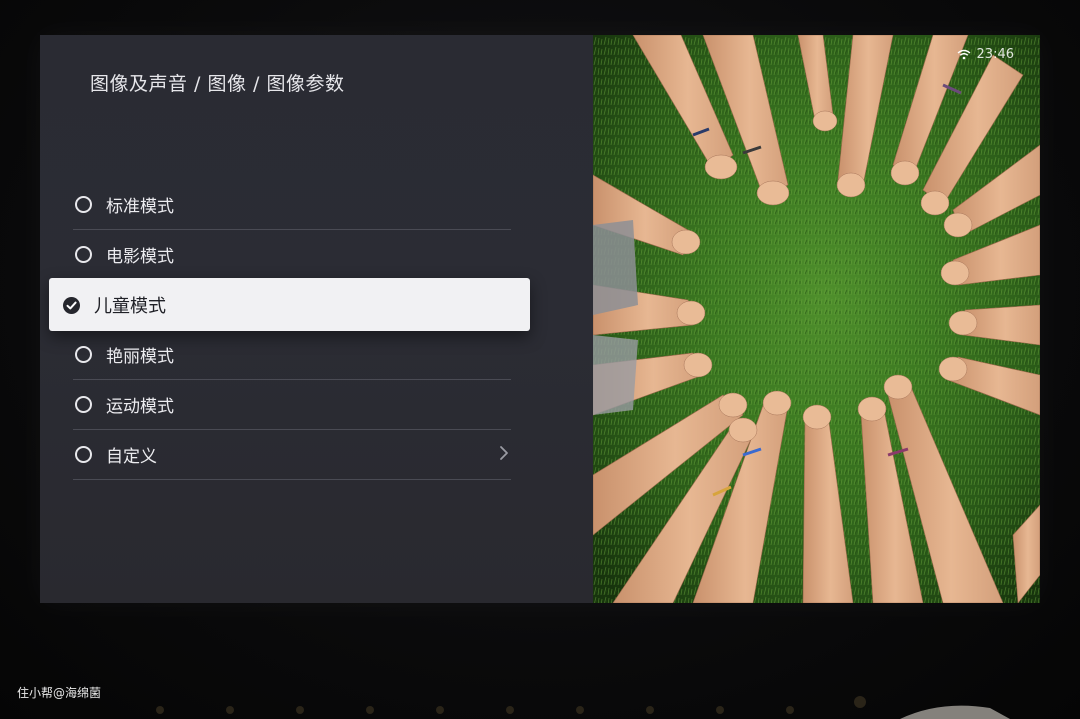 The image size is (1080, 719). I want to click on clock-time: 23:46, so click(995, 54).